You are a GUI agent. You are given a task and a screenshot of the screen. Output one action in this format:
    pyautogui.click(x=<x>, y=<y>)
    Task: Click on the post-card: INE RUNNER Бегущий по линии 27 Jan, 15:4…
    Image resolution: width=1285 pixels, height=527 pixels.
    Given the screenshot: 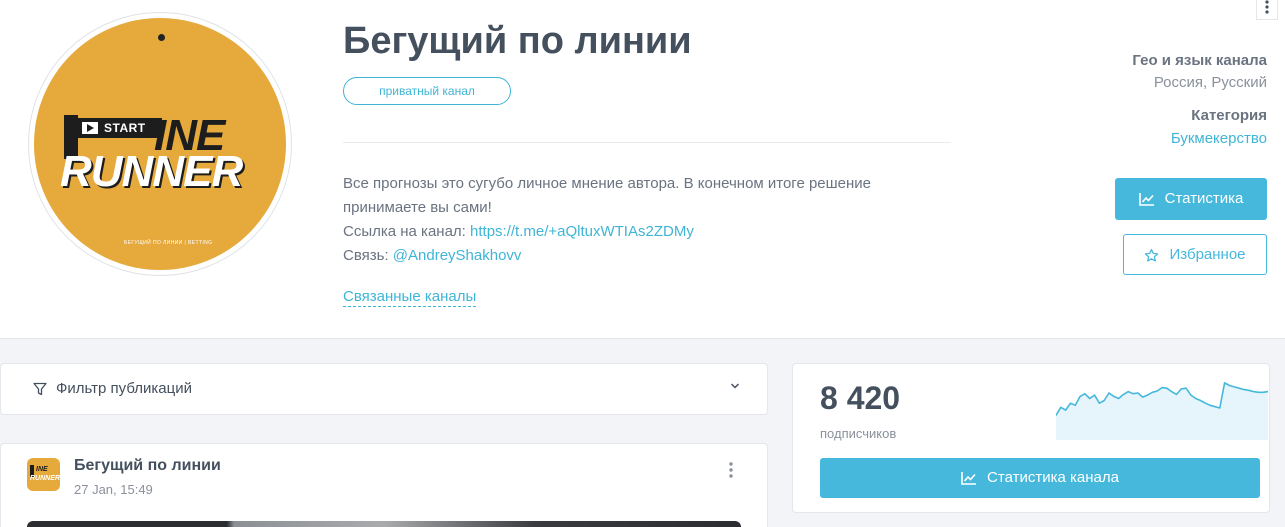 What is the action you would take?
    pyautogui.click(x=384, y=485)
    